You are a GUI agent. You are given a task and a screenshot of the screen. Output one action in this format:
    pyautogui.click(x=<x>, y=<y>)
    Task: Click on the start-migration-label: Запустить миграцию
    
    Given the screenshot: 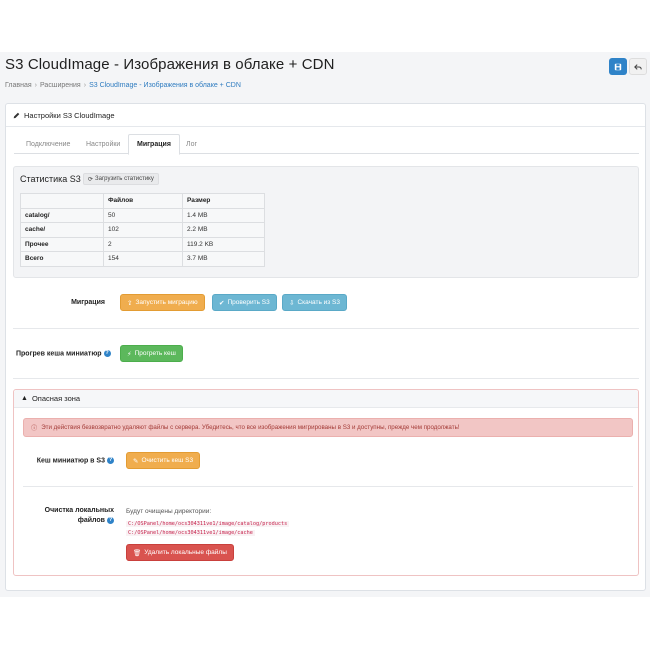 What is the action you would take?
    pyautogui.click(x=166, y=302)
    